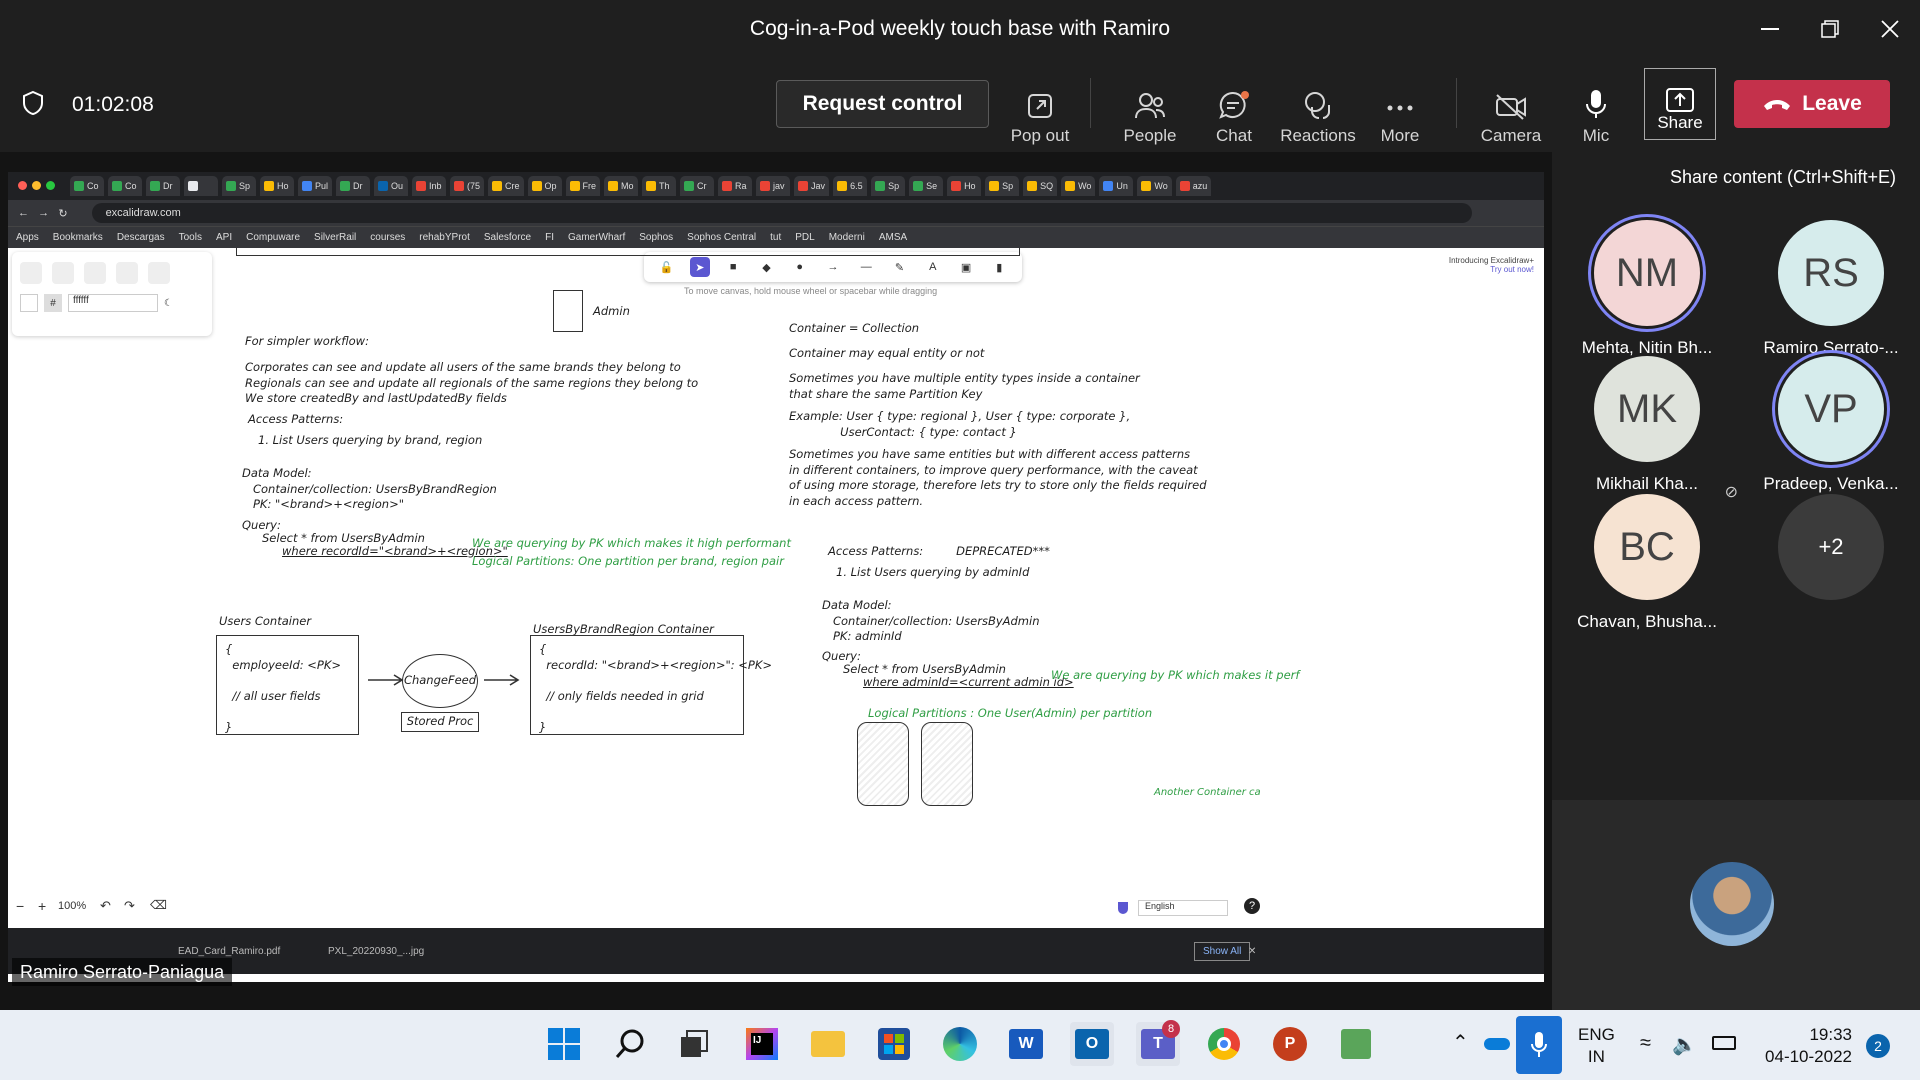  Describe the element at coordinates (315, 186) in the screenshot. I see `browser-tab: Pul` at that location.